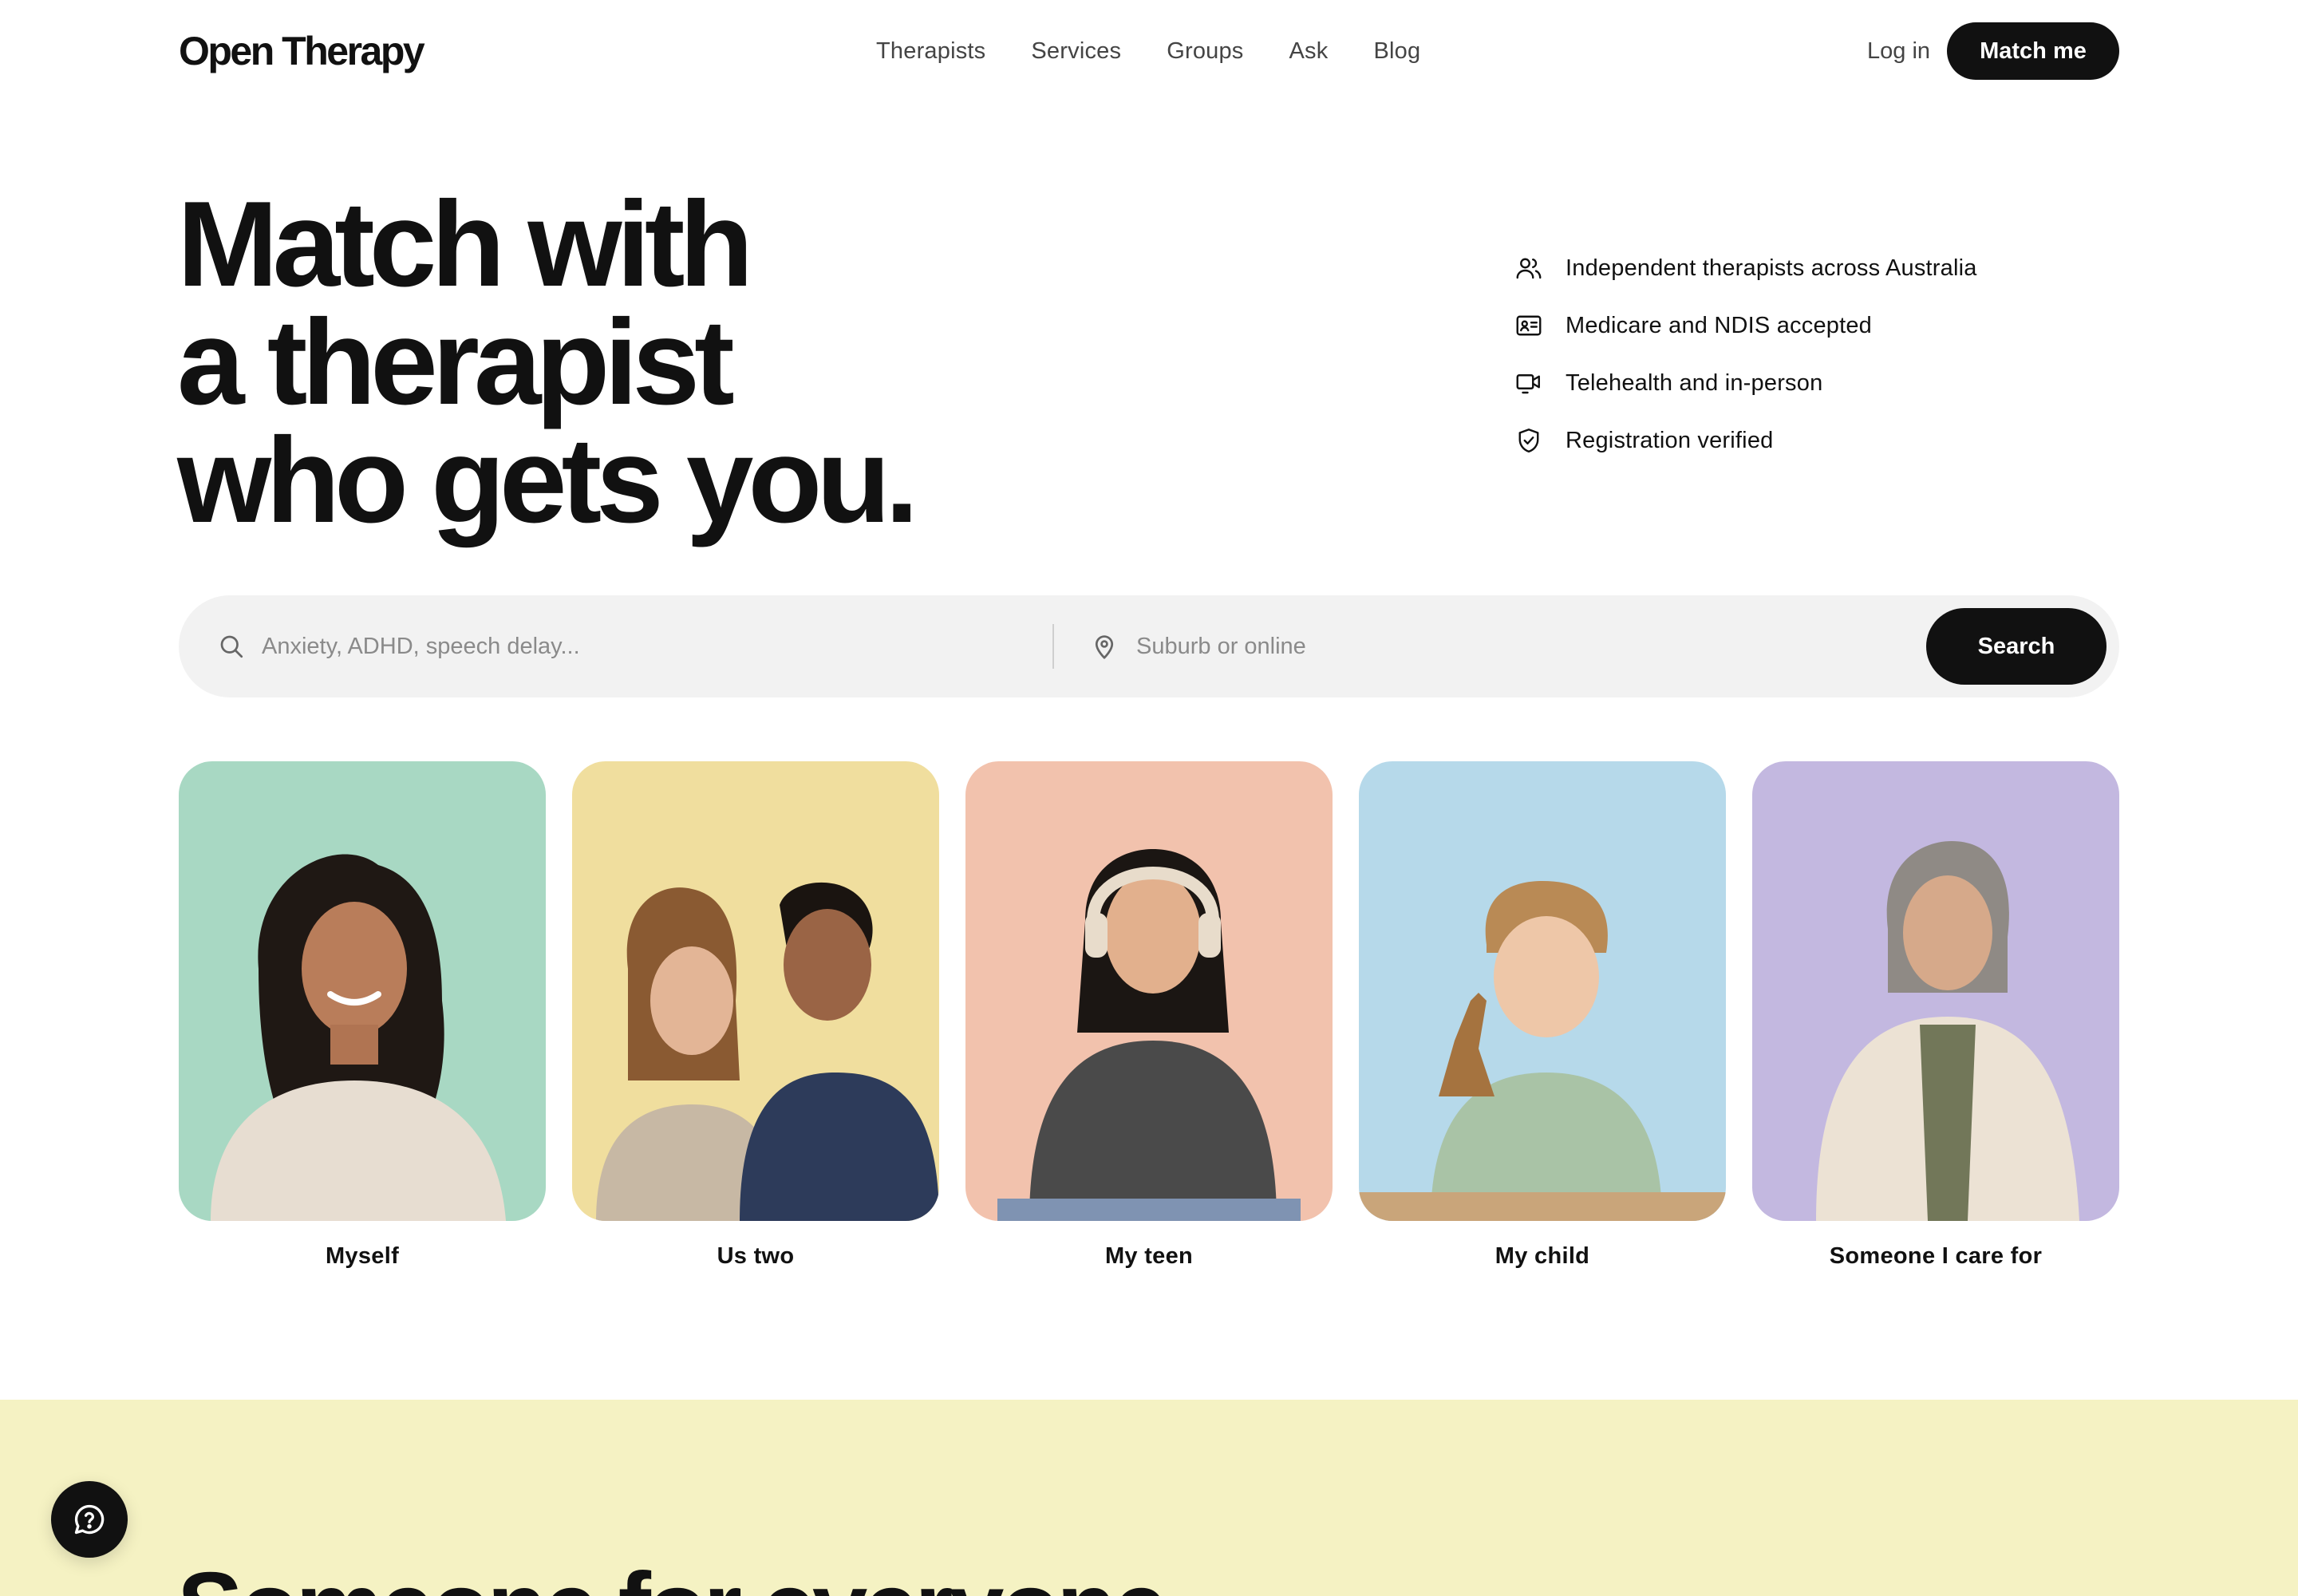  I want to click on nav-blog: Blog, so click(1397, 51).